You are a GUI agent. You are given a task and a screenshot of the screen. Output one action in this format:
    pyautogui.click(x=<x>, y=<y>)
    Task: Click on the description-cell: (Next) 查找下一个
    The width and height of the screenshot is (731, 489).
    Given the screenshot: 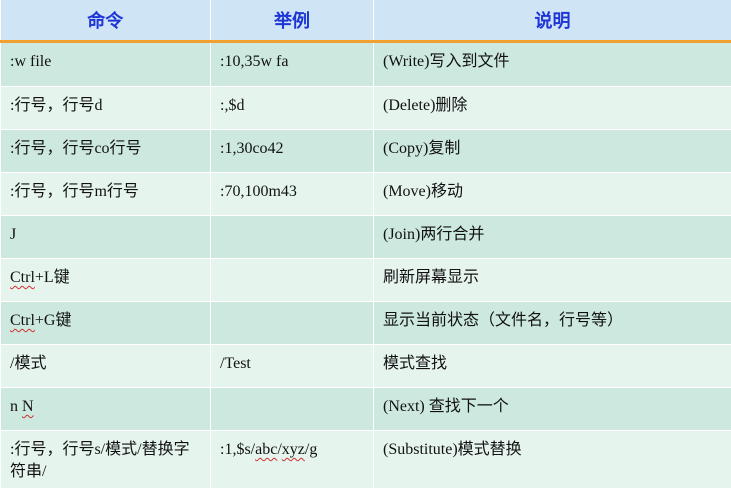 What is the action you would take?
    pyautogui.click(x=552, y=409)
    